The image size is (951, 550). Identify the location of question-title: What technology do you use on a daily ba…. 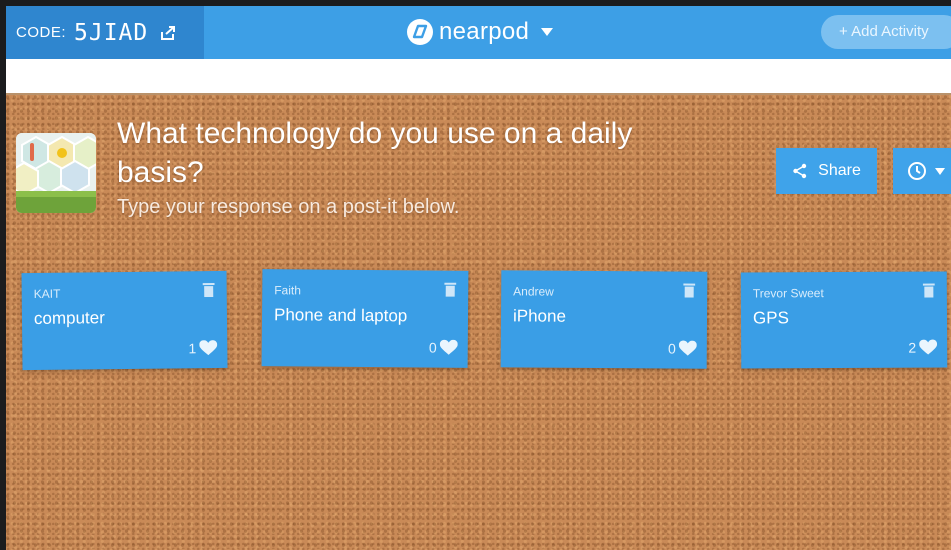
(375, 153).